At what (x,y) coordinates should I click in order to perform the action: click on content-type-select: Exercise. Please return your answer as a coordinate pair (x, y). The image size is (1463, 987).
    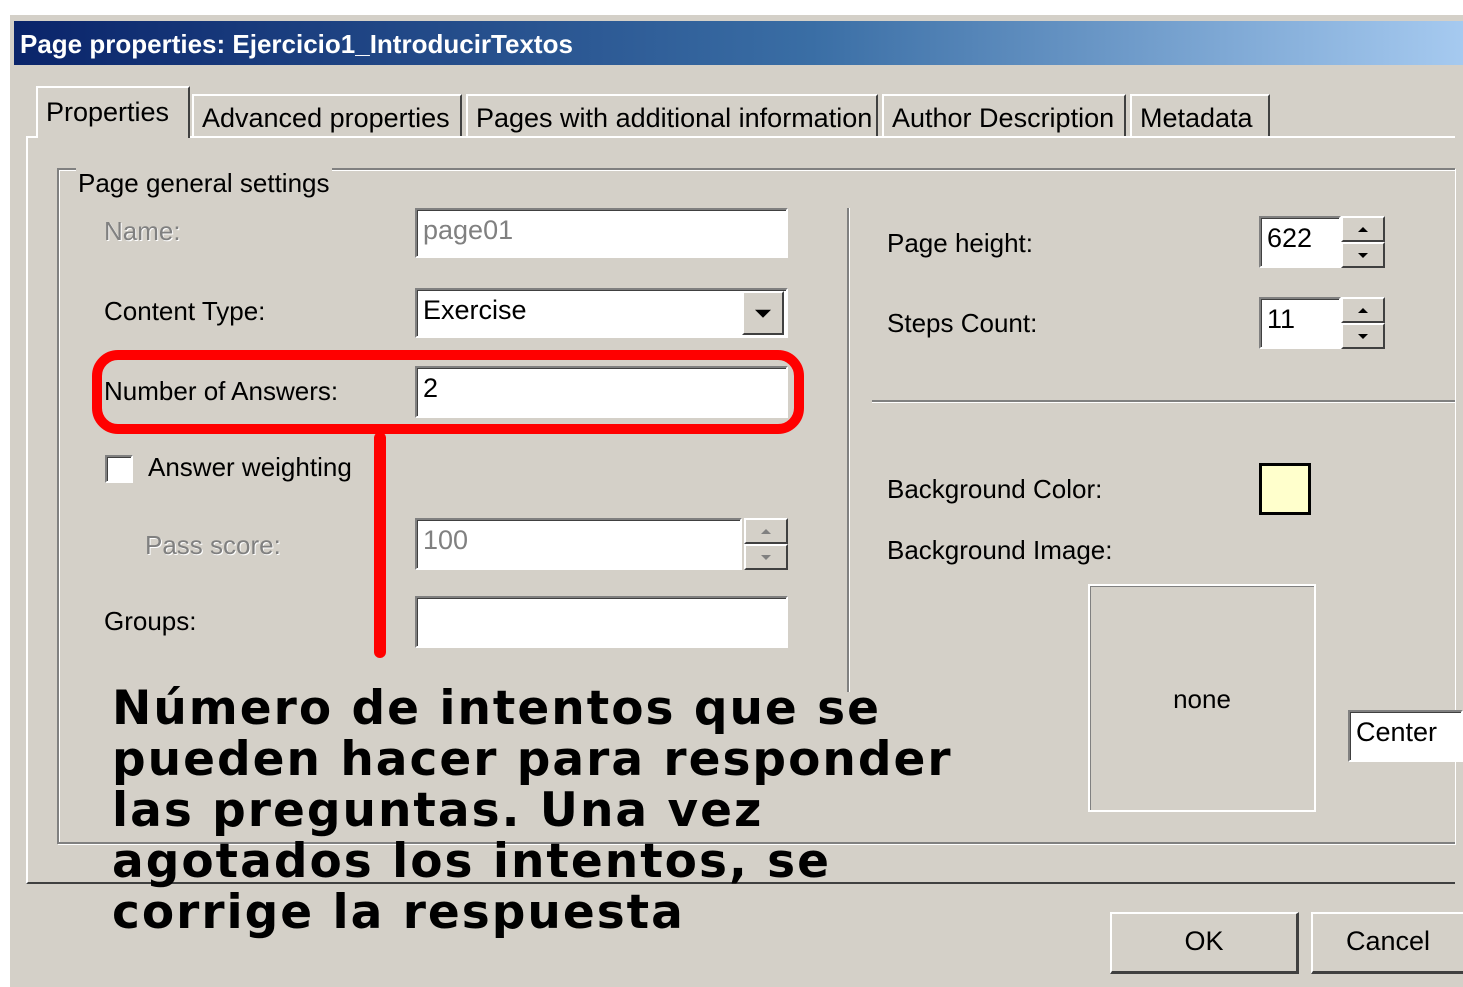
    Looking at the image, I should click on (601, 313).